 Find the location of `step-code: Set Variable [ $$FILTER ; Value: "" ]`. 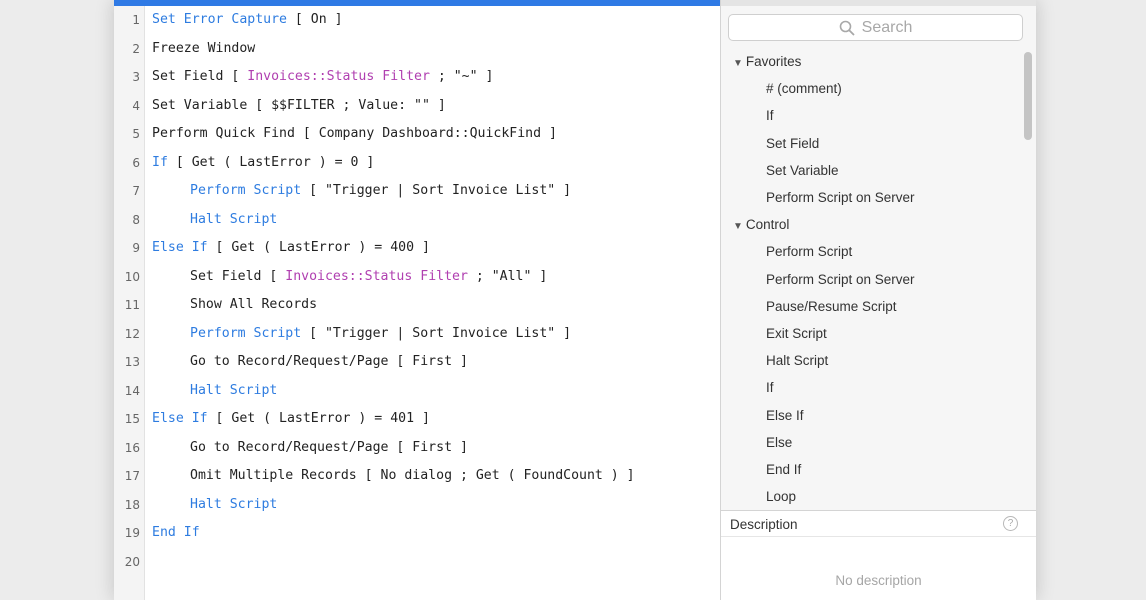

step-code: Set Variable [ $$FILTER ; Value: "" ] is located at coordinates (299, 106).